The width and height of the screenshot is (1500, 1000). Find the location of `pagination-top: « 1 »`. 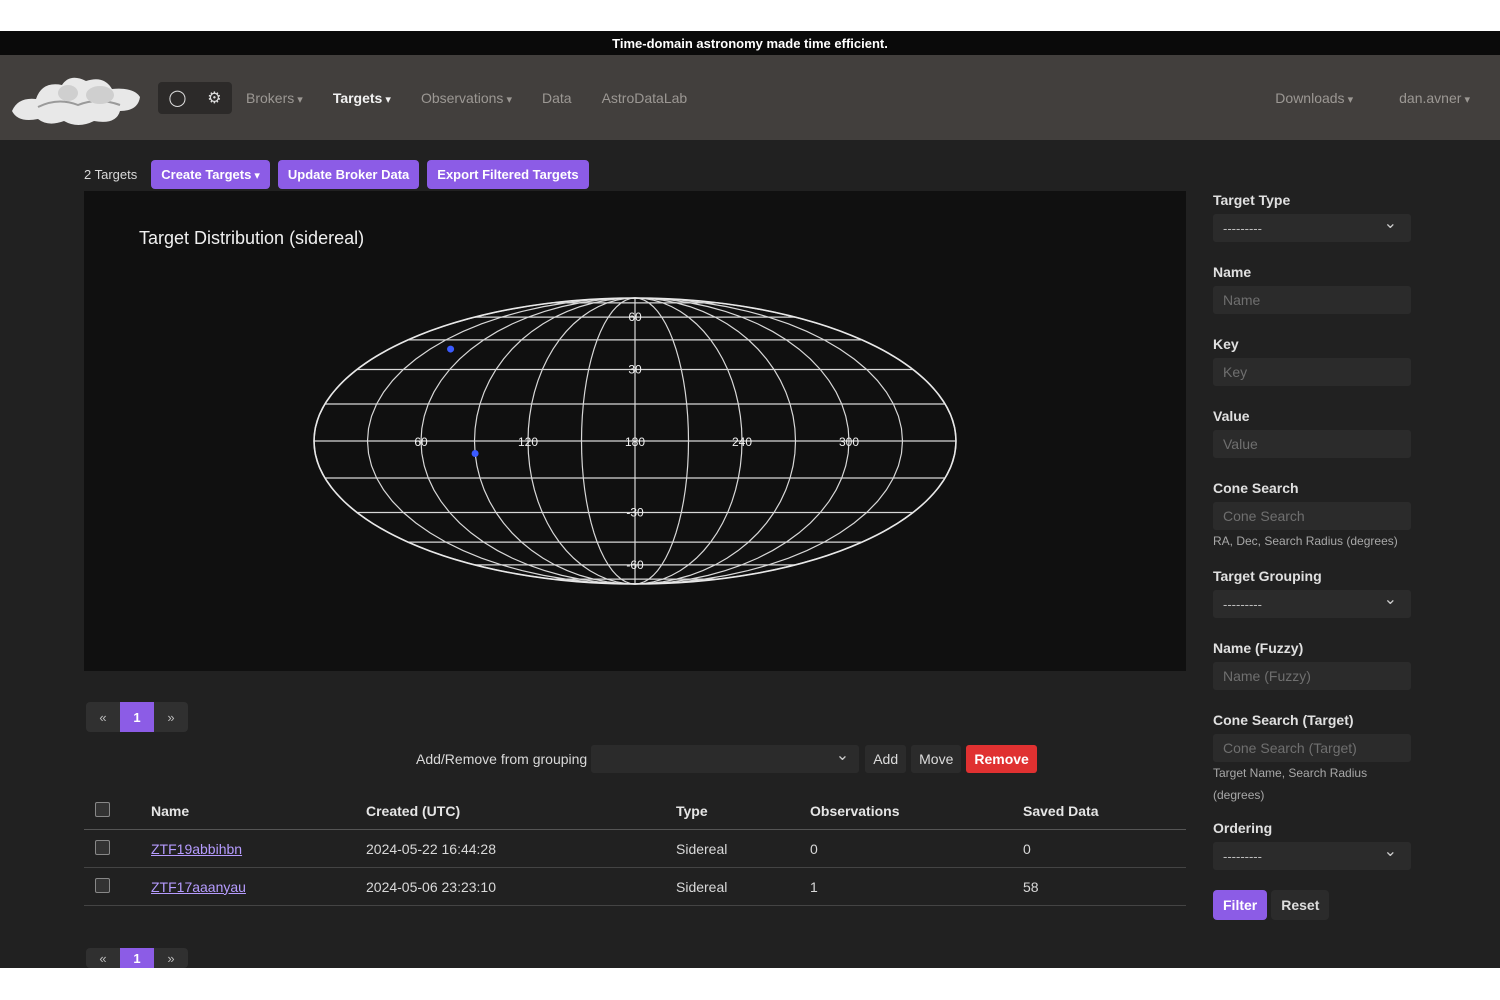

pagination-top: « 1 » is located at coordinates (137, 717).